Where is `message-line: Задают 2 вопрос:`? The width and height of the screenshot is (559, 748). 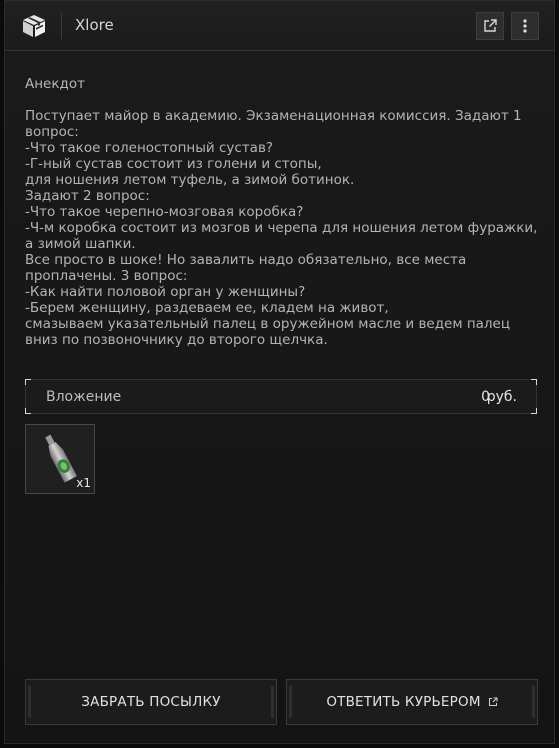 message-line: Задают 2 вопрос: is located at coordinates (87, 196).